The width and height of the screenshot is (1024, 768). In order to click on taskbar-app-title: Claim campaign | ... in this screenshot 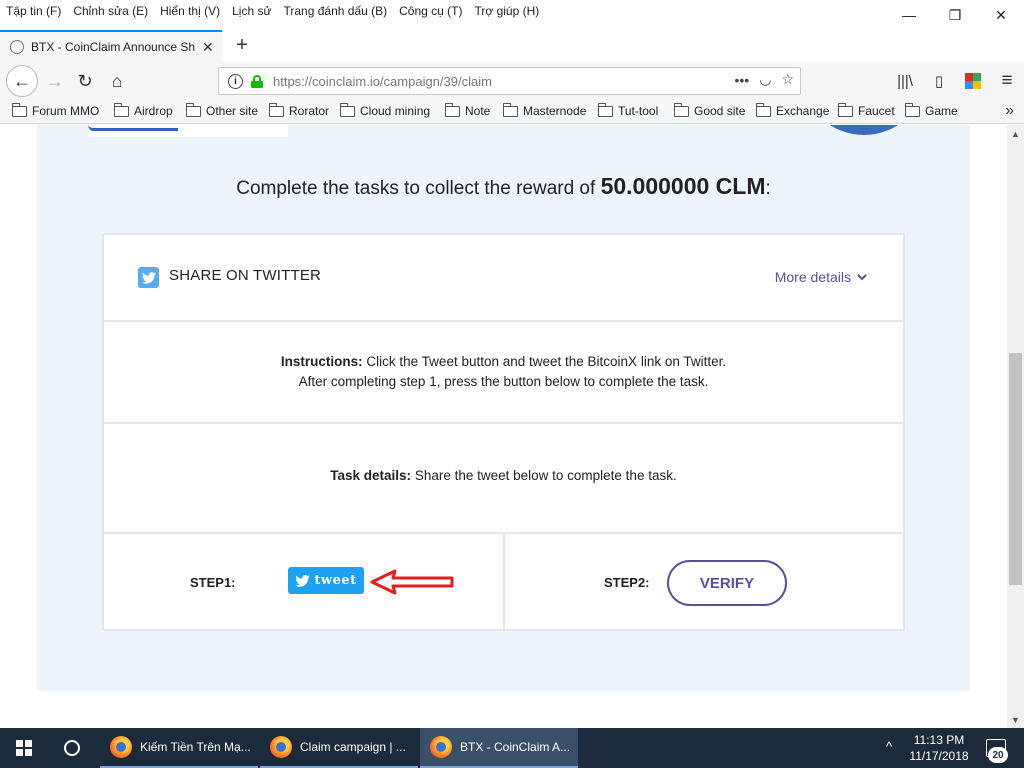, I will do `click(353, 747)`.